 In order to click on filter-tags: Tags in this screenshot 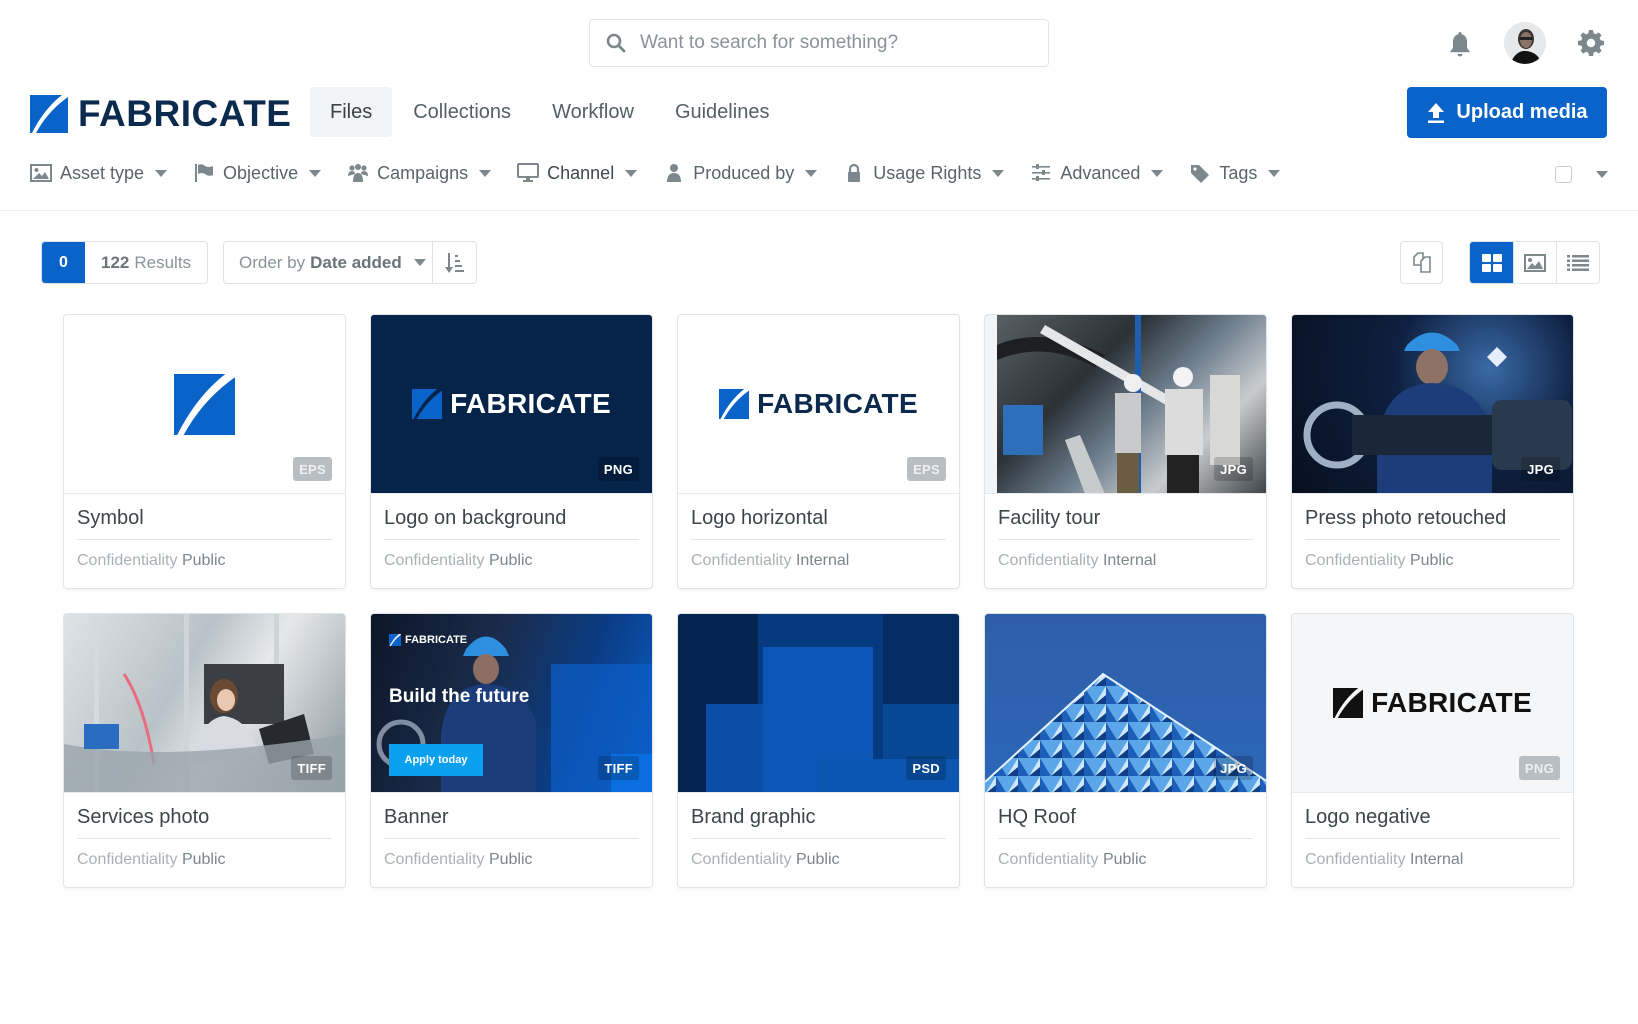, I will do `click(1235, 173)`.